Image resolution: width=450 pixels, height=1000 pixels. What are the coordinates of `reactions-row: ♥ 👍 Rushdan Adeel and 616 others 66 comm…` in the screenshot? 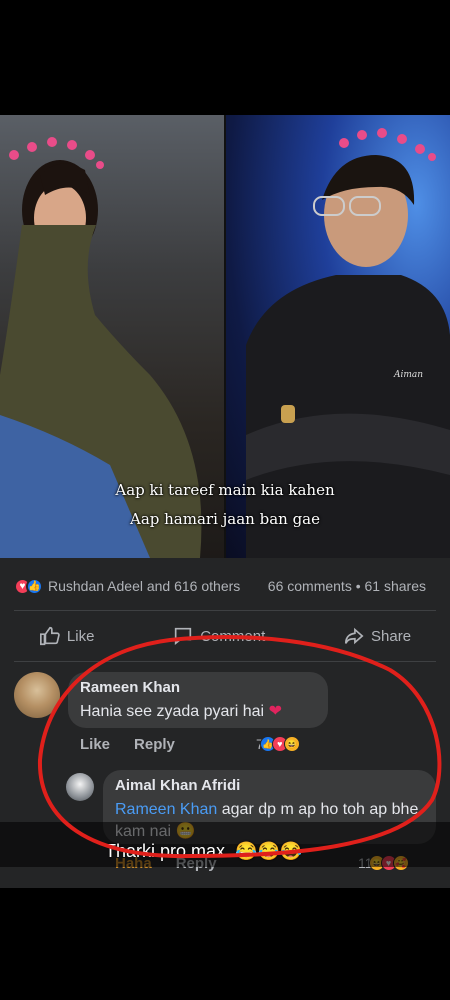 It's located at (229, 586).